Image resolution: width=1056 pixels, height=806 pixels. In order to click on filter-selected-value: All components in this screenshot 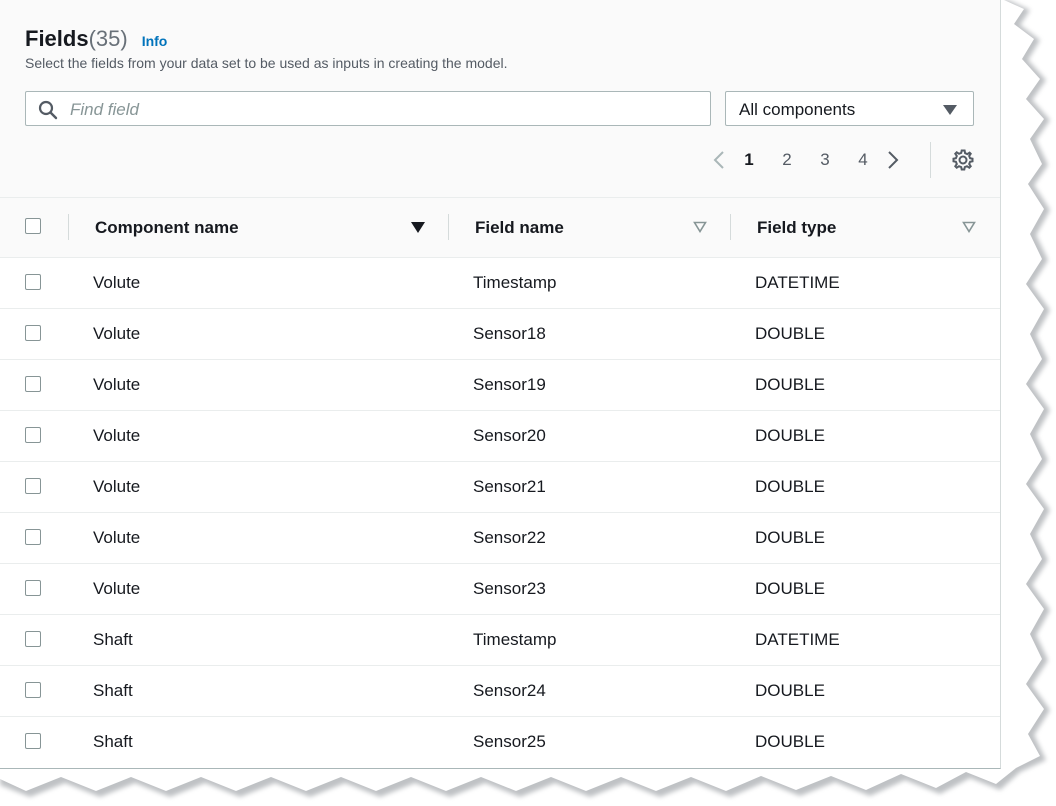, I will do `click(797, 109)`.